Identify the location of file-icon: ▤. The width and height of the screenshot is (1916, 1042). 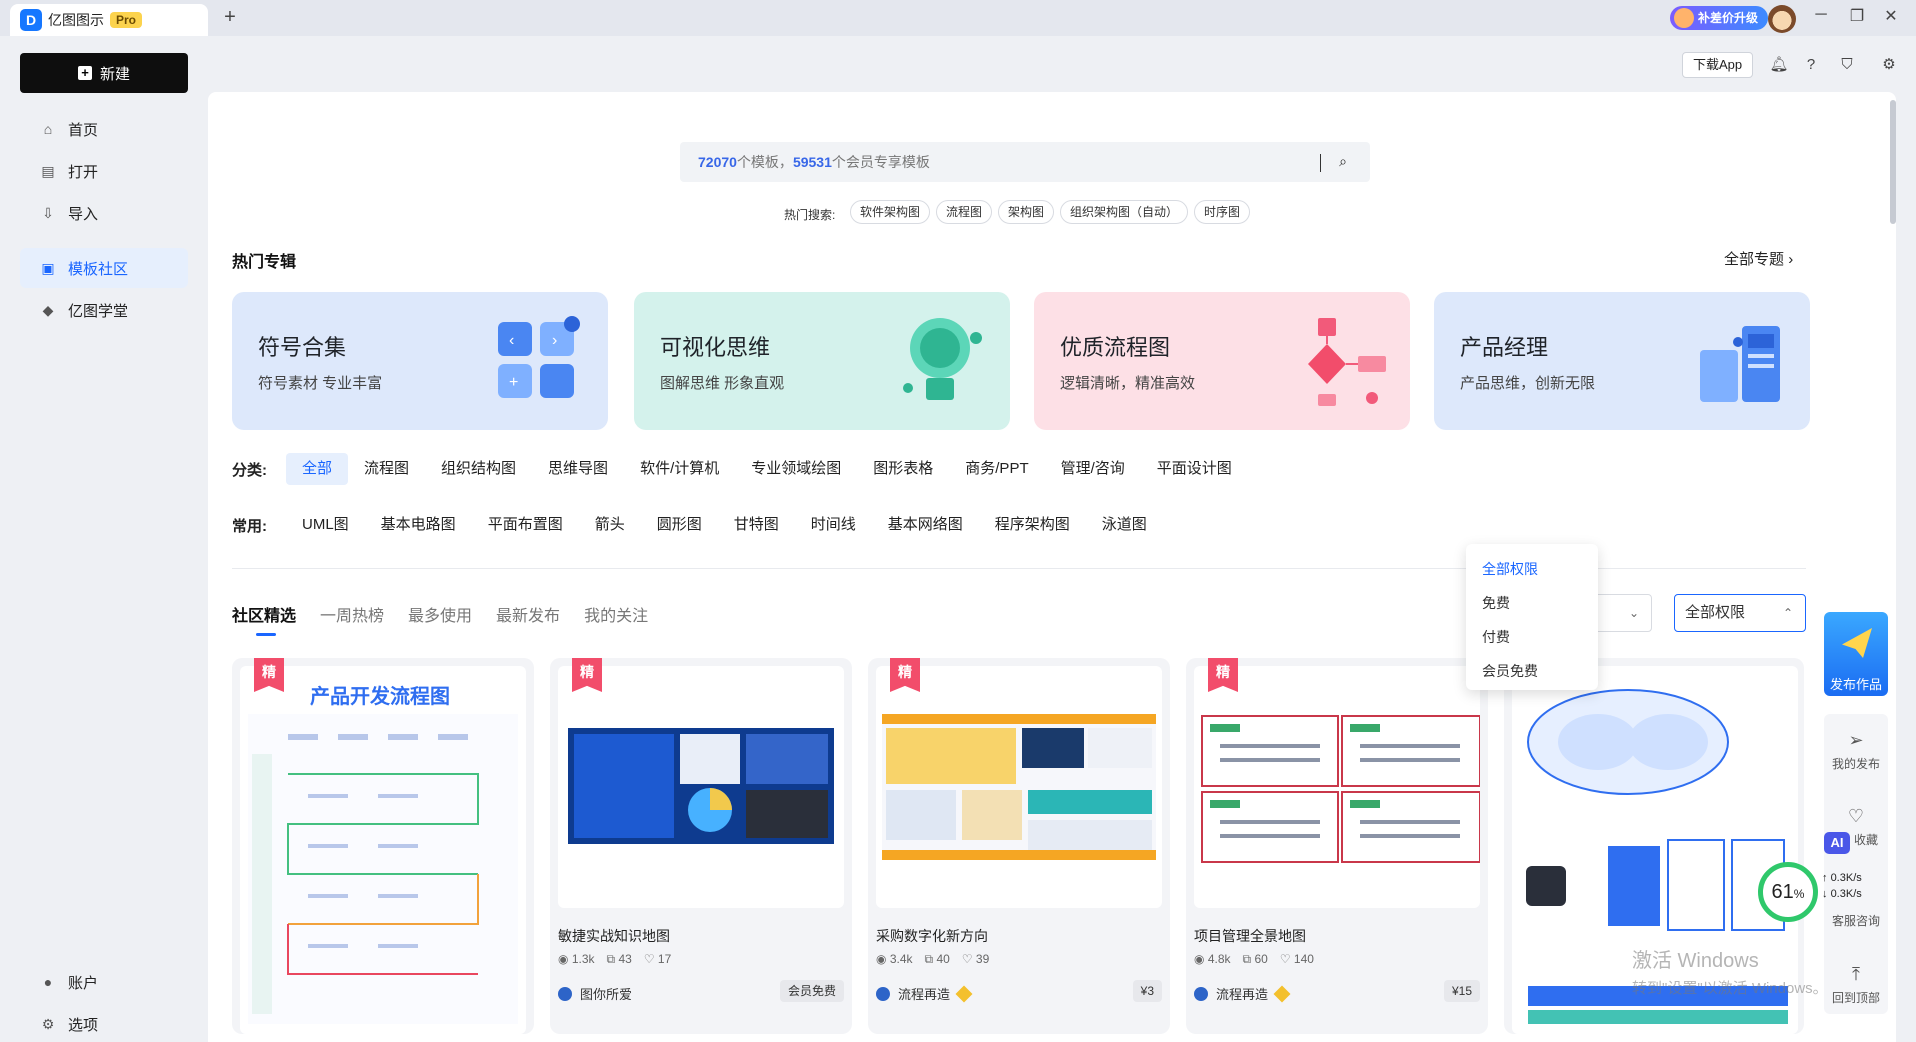
(48, 170).